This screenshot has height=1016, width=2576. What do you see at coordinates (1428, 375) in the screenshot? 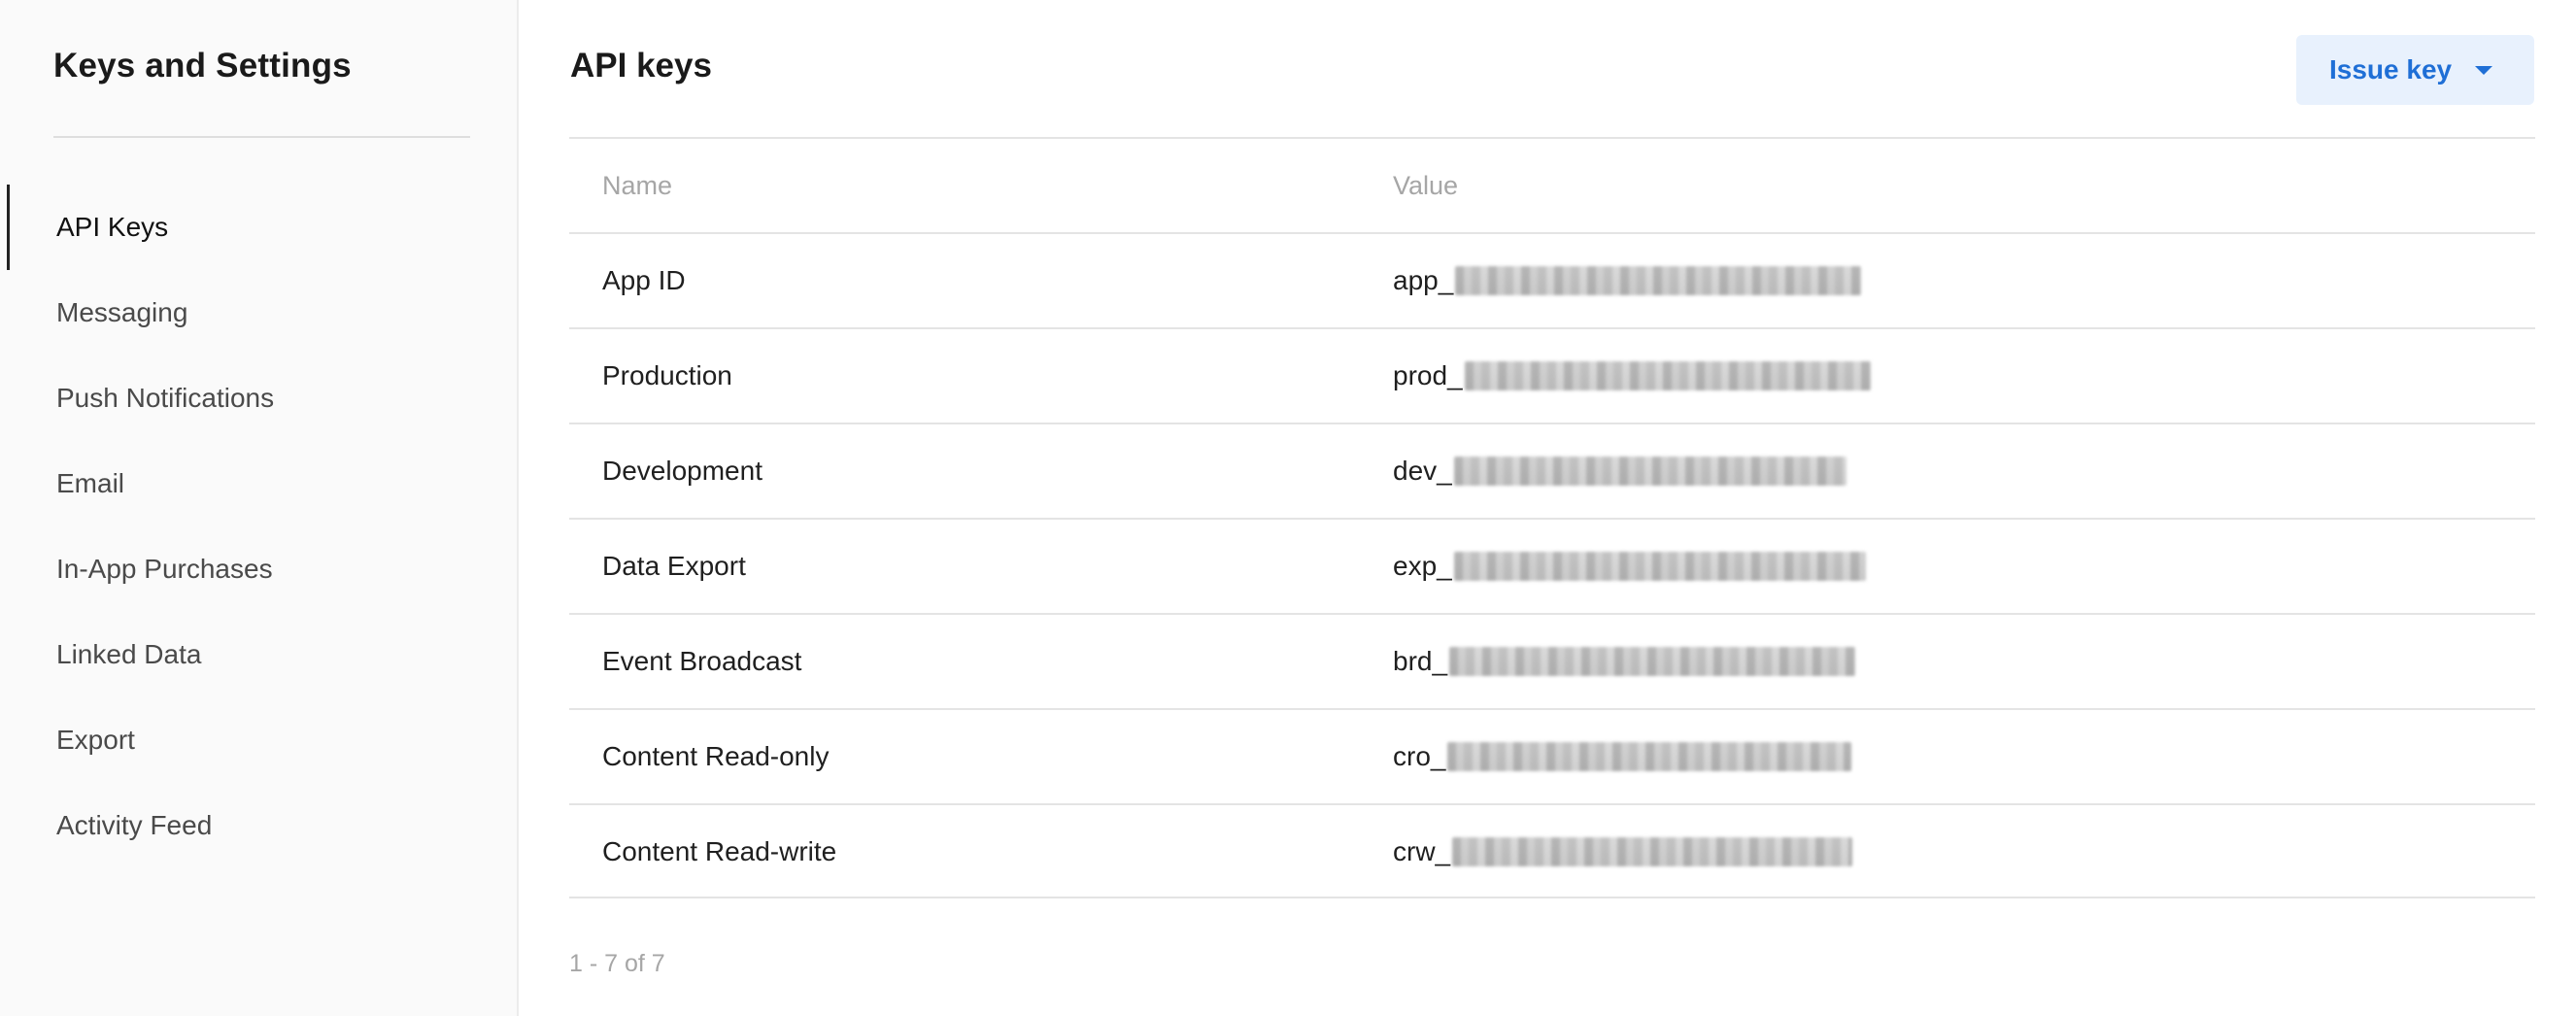
I see `key-prefix: prod_` at bounding box center [1428, 375].